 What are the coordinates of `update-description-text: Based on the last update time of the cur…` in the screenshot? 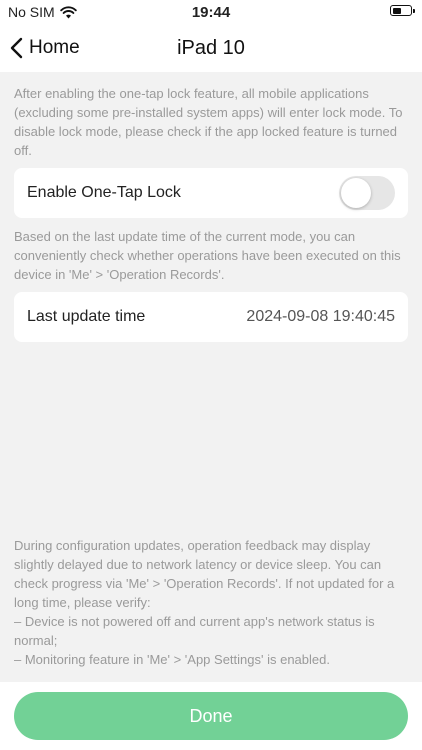 It's located at (207, 255).